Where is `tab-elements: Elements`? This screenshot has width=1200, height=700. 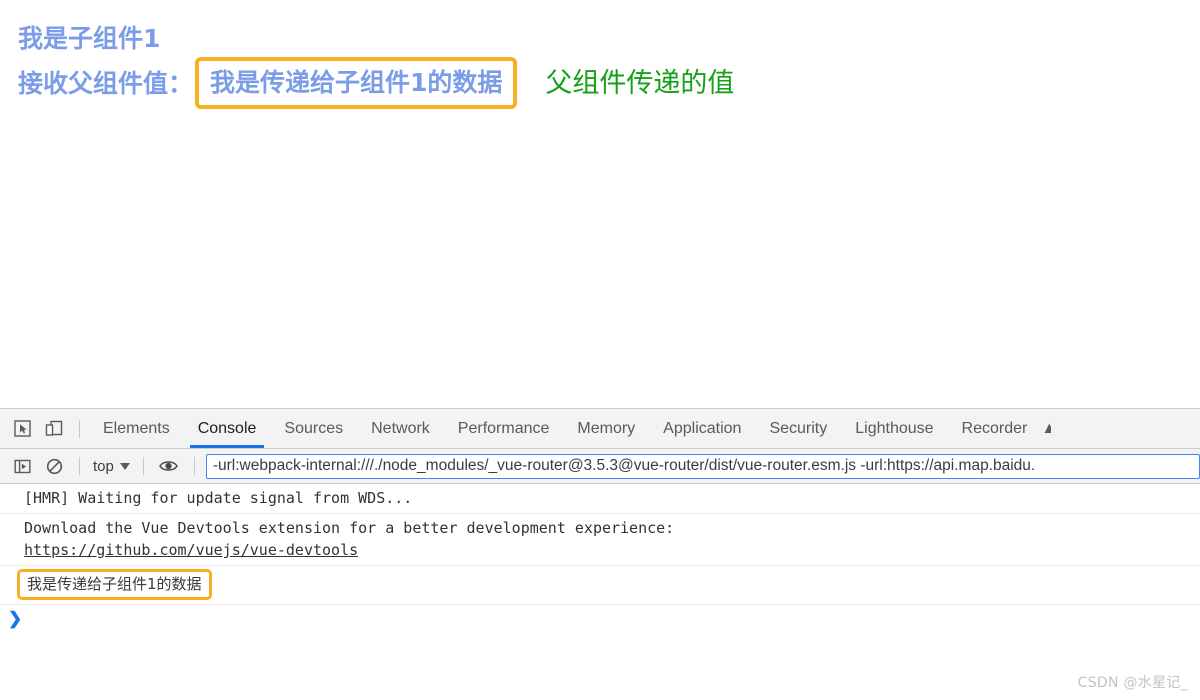
tab-elements: Elements is located at coordinates (136, 428).